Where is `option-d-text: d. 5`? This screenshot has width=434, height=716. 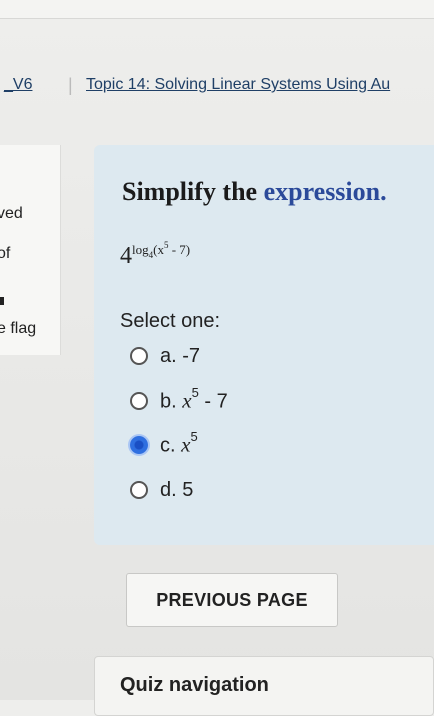 option-d-text: d. 5 is located at coordinates (177, 489).